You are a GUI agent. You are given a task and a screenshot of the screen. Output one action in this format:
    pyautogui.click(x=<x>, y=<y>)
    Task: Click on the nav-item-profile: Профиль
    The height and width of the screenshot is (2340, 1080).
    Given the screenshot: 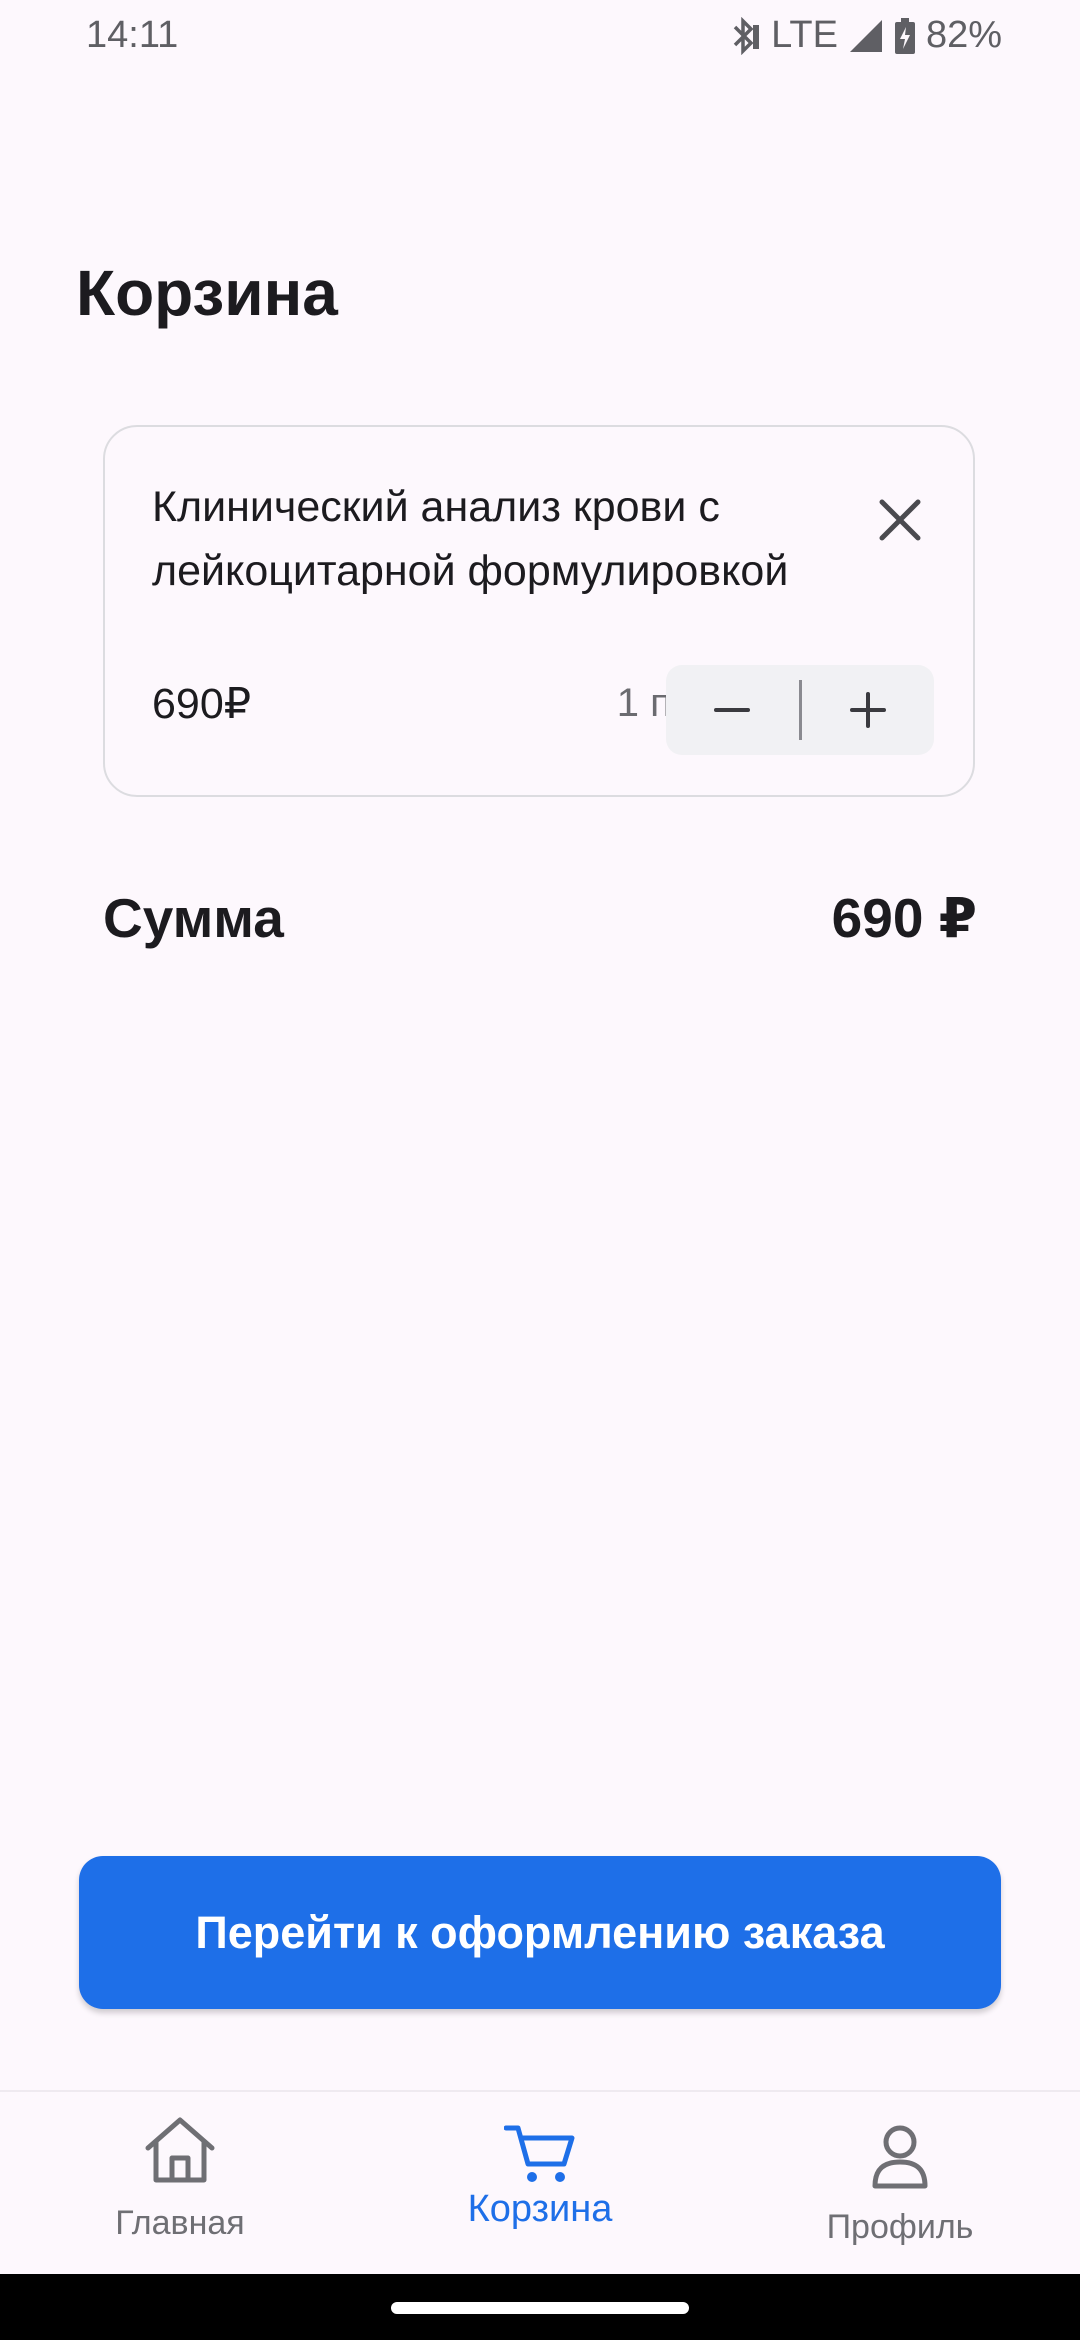 What is the action you would take?
    pyautogui.click(x=900, y=2184)
    